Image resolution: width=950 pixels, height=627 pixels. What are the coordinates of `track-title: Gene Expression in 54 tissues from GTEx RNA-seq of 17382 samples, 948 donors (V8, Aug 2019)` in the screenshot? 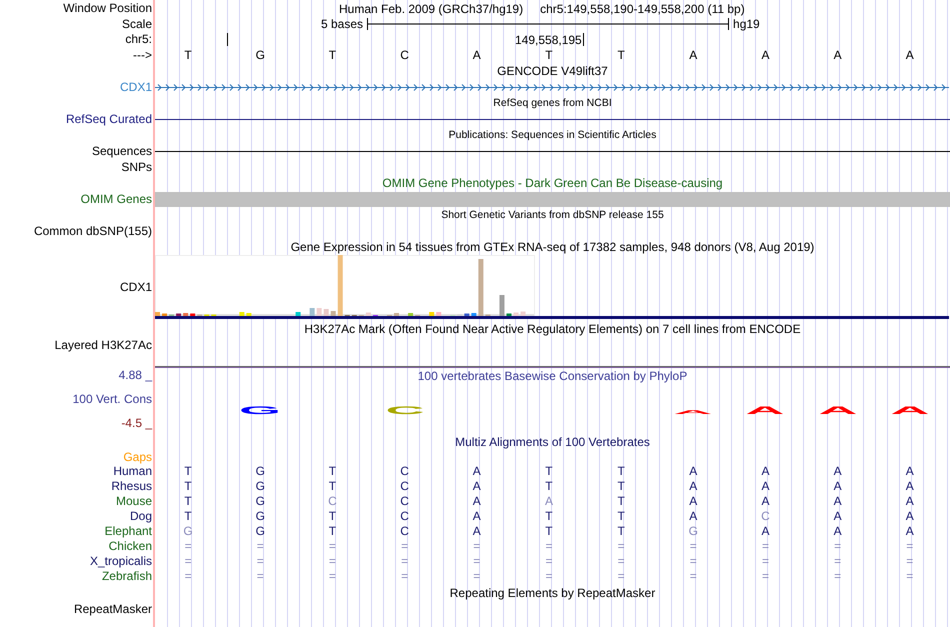 It's located at (552, 247).